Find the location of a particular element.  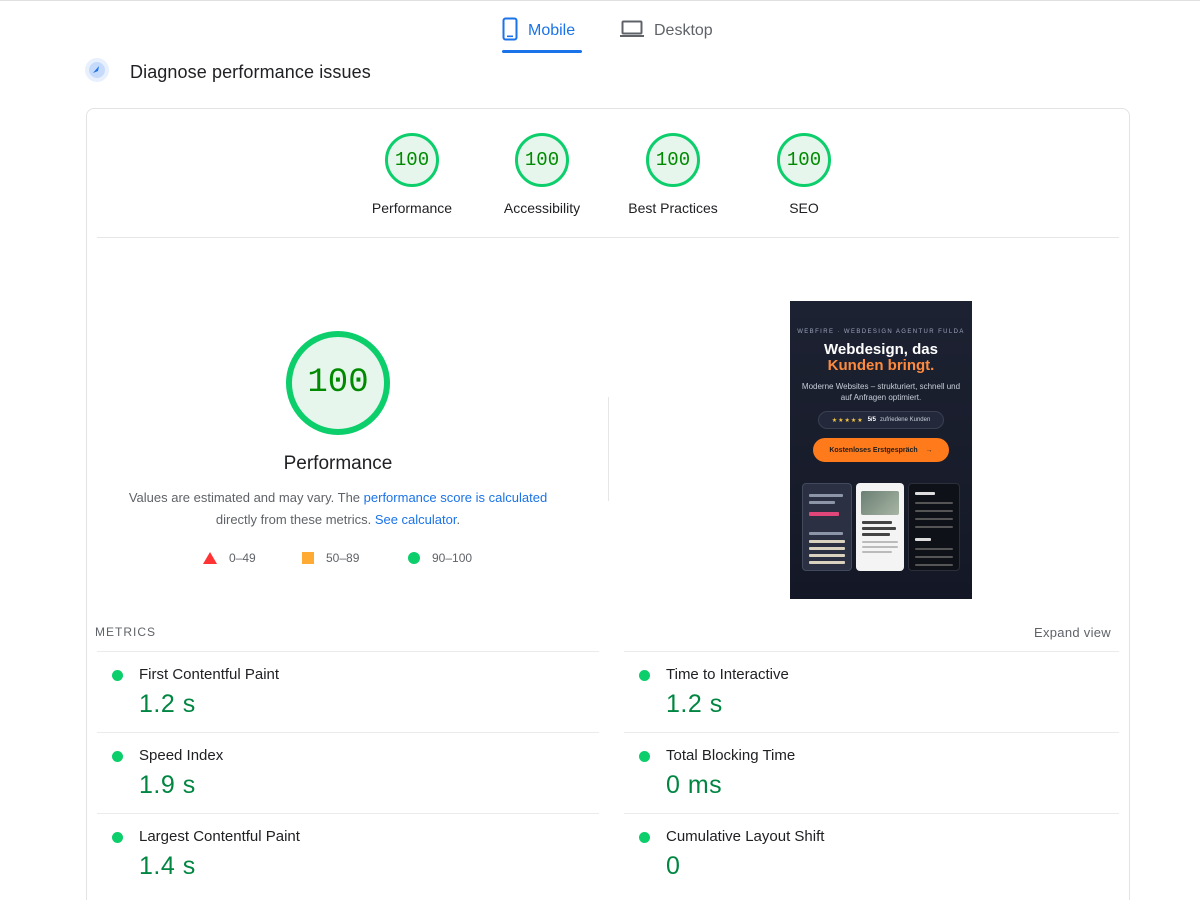

rating-score: 5/5 is located at coordinates (871, 420).